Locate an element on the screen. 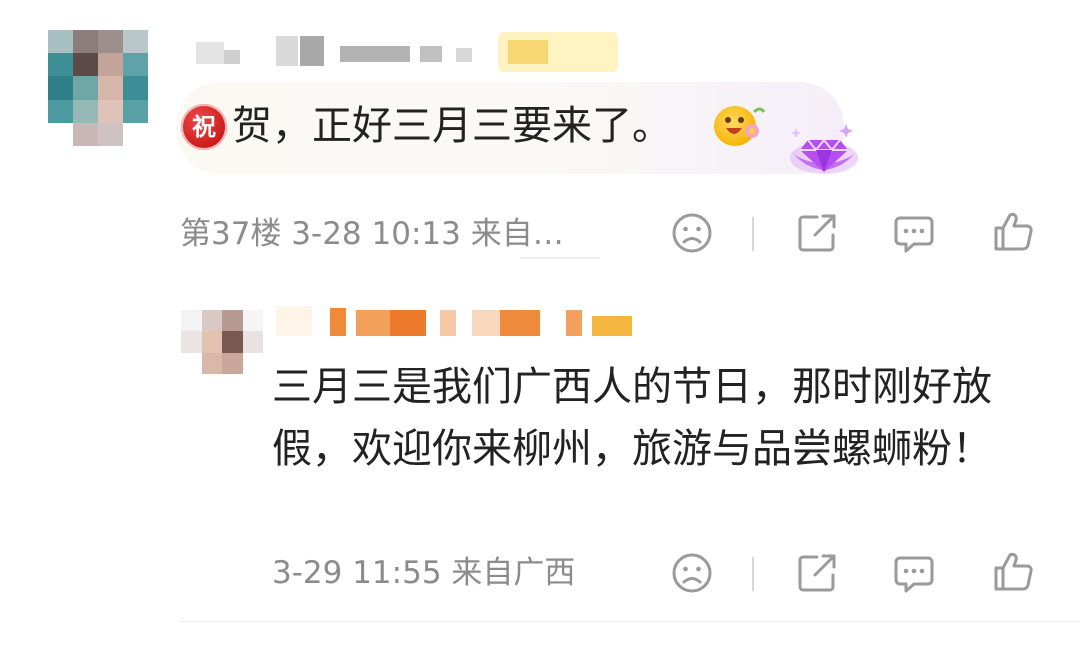  reply-meta: 3-29 11:55 来自广西 is located at coordinates (424, 573).